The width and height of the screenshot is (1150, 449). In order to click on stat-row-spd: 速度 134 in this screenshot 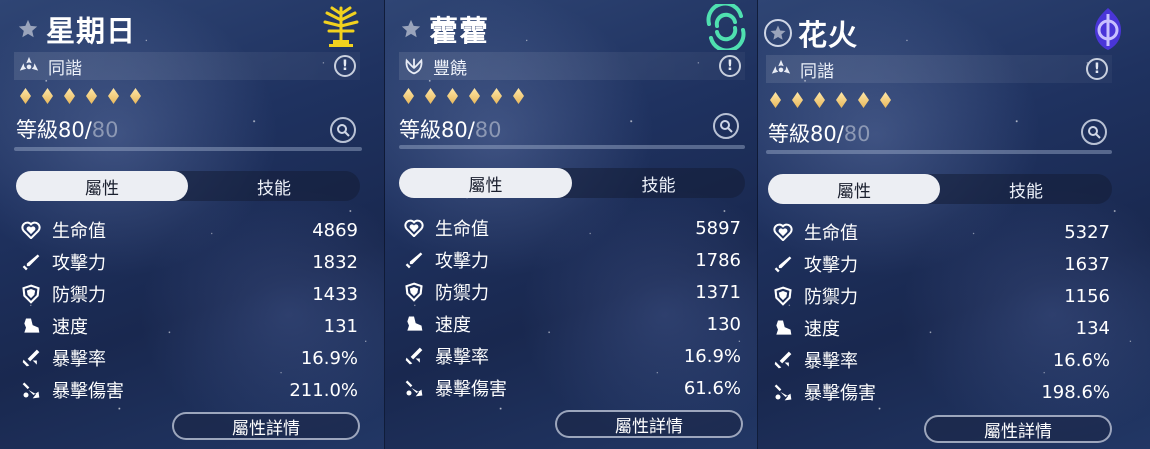, I will do `click(941, 328)`.